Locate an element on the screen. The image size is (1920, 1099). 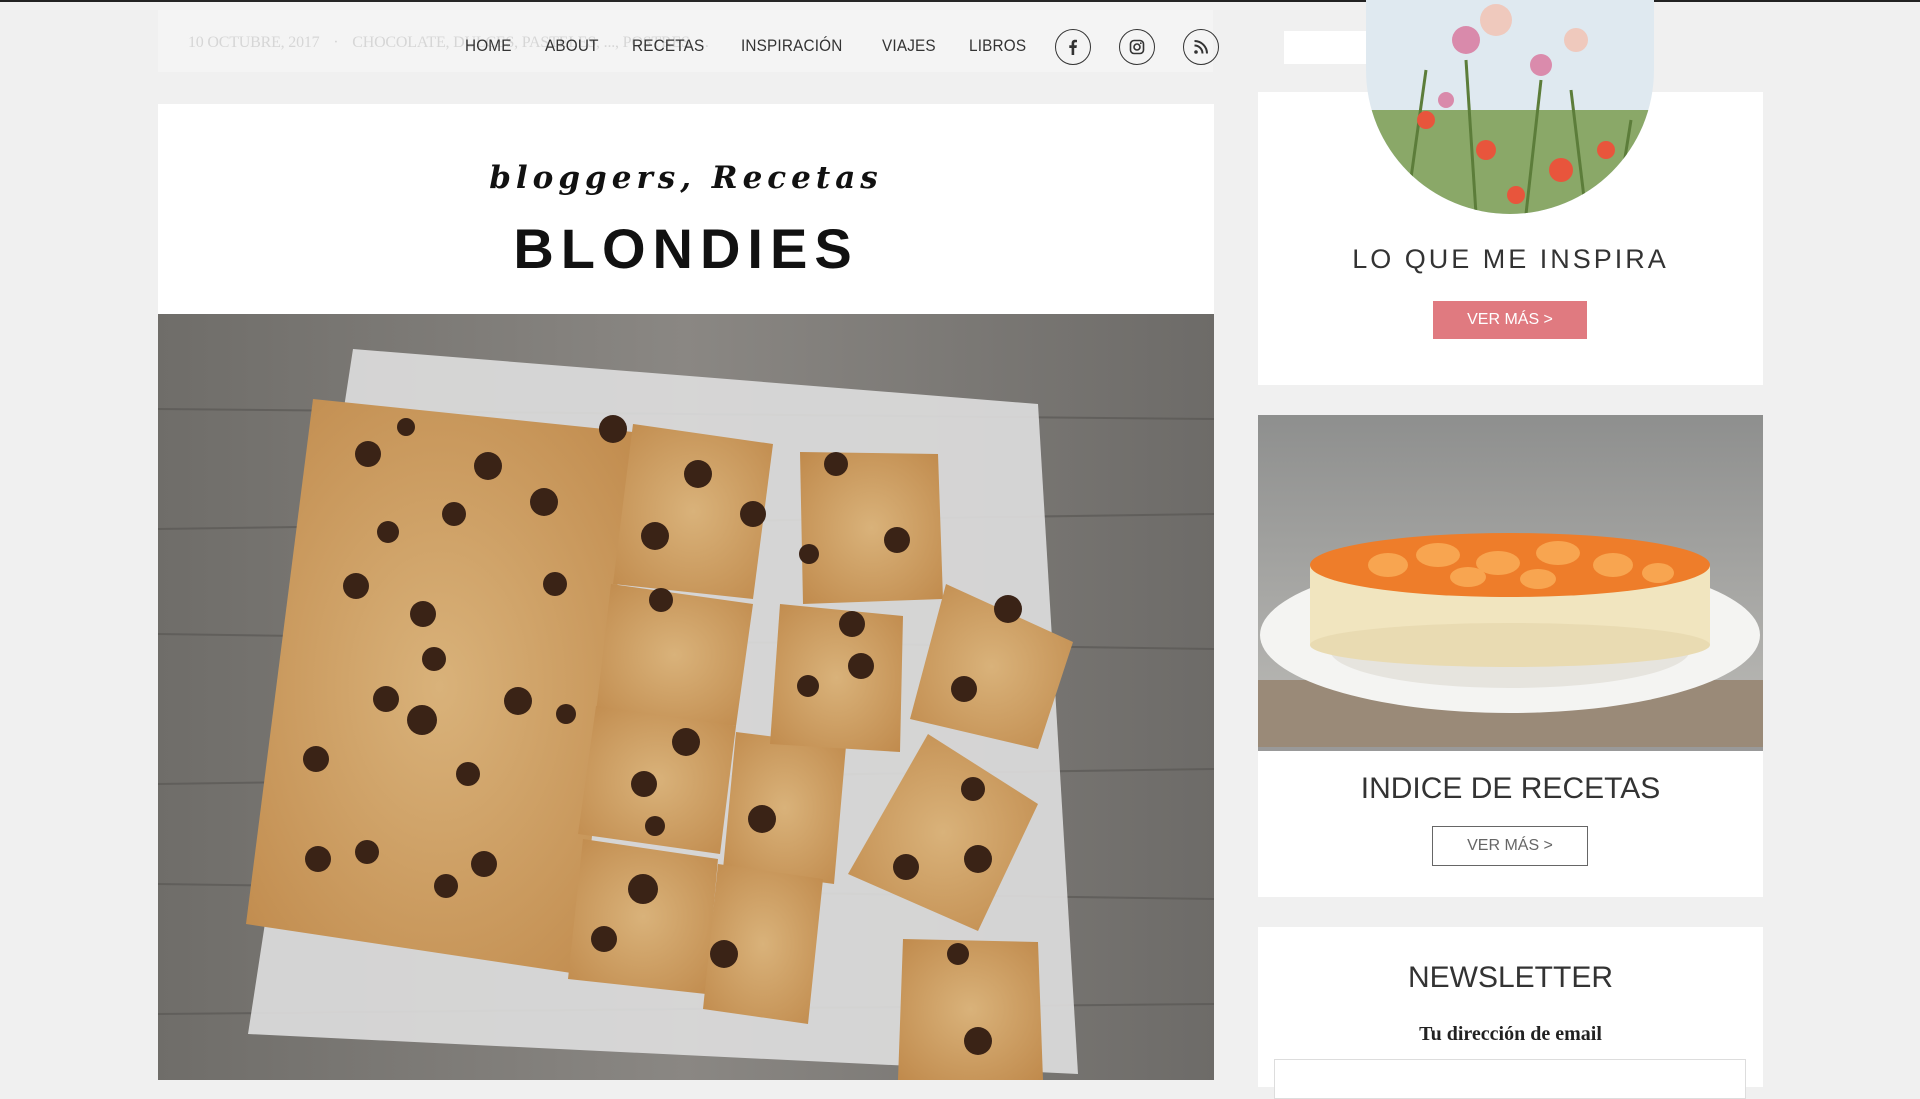
rss-button is located at coordinates (1201, 47).